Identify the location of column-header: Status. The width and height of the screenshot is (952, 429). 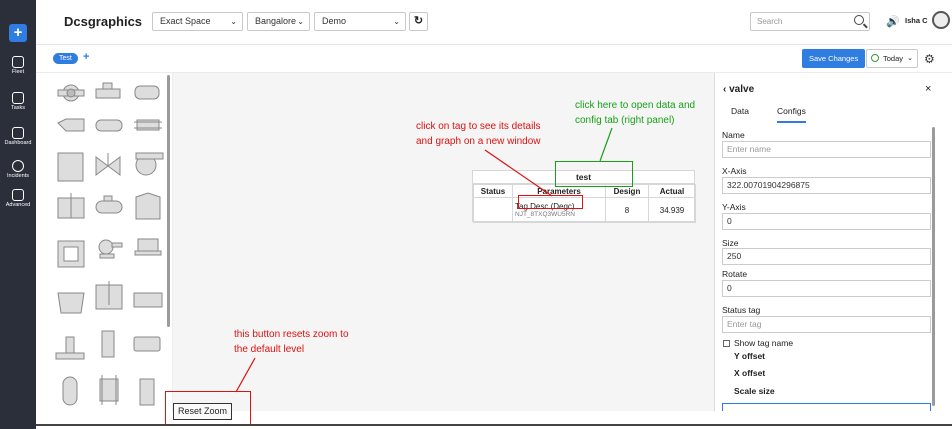
(493, 191).